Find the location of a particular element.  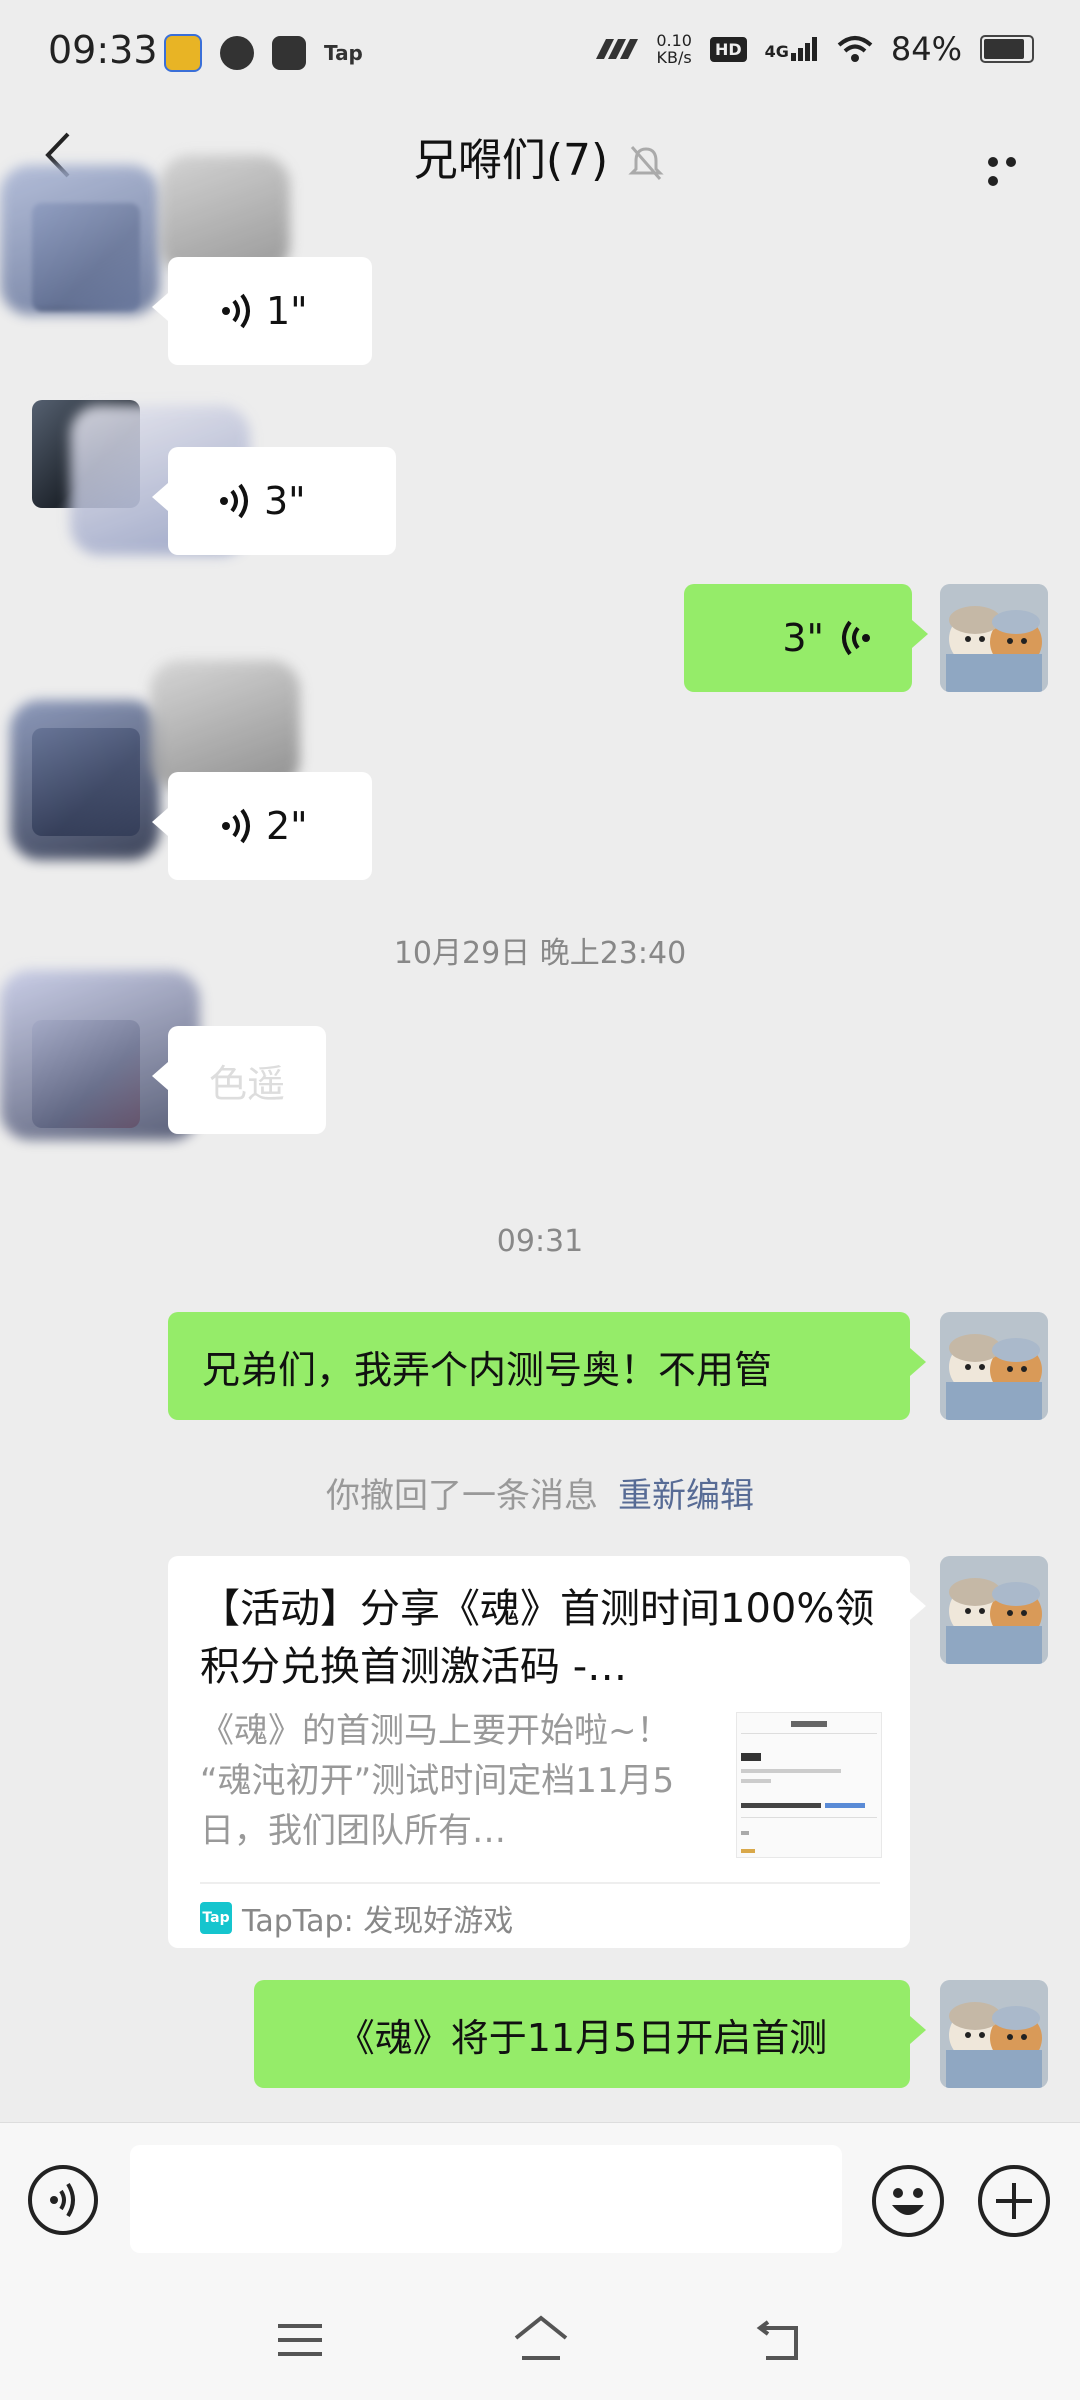

back-nav-icon is located at coordinates (780, 2340).